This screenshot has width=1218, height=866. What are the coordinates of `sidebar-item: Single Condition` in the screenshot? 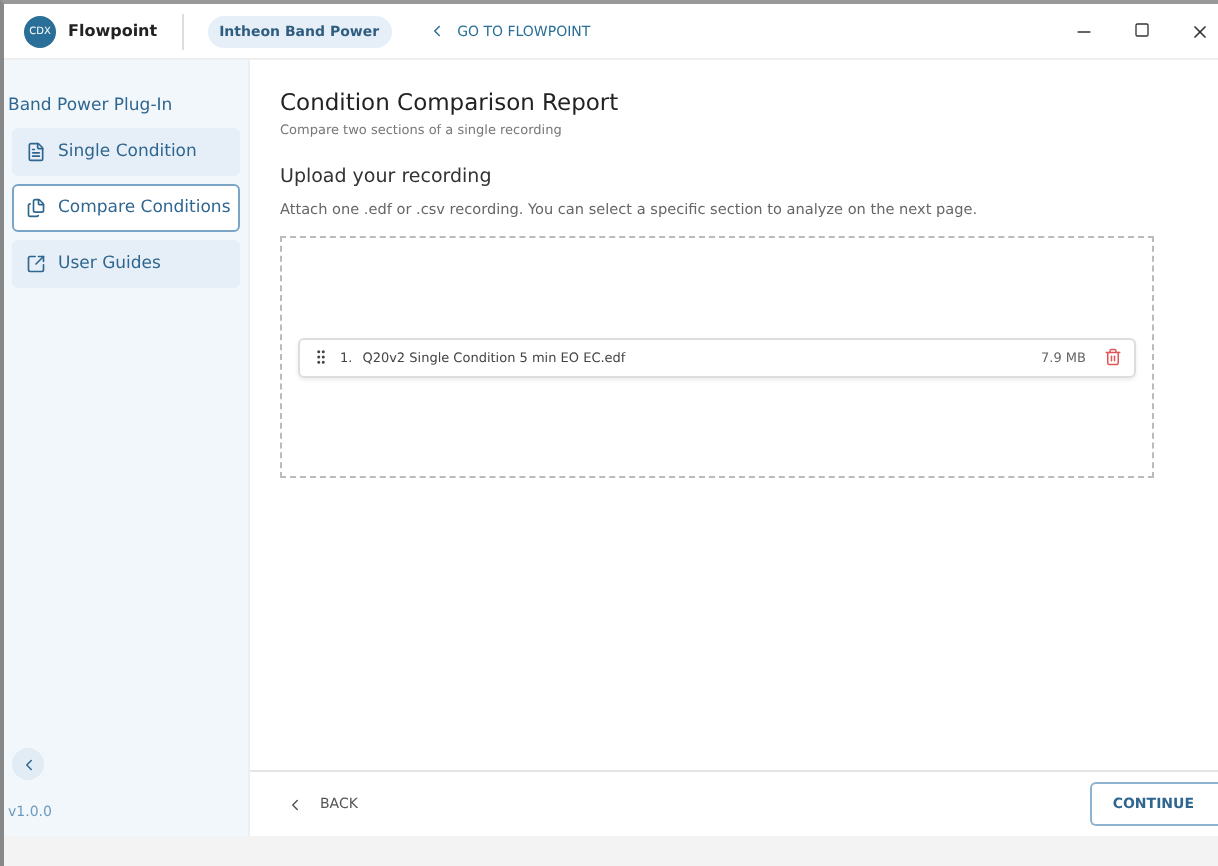 It's located at (126, 152).